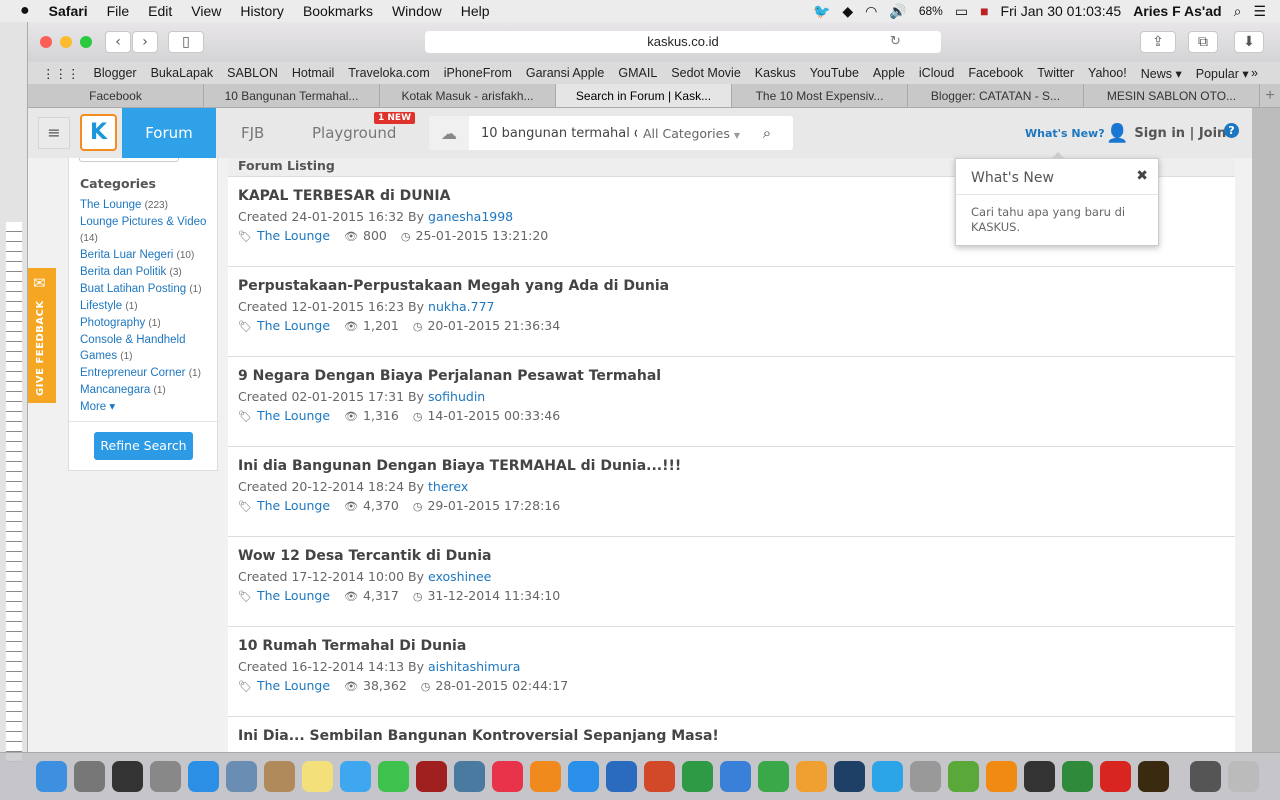  What do you see at coordinates (313, 73) in the screenshot?
I see `bookmark: Hotmail` at bounding box center [313, 73].